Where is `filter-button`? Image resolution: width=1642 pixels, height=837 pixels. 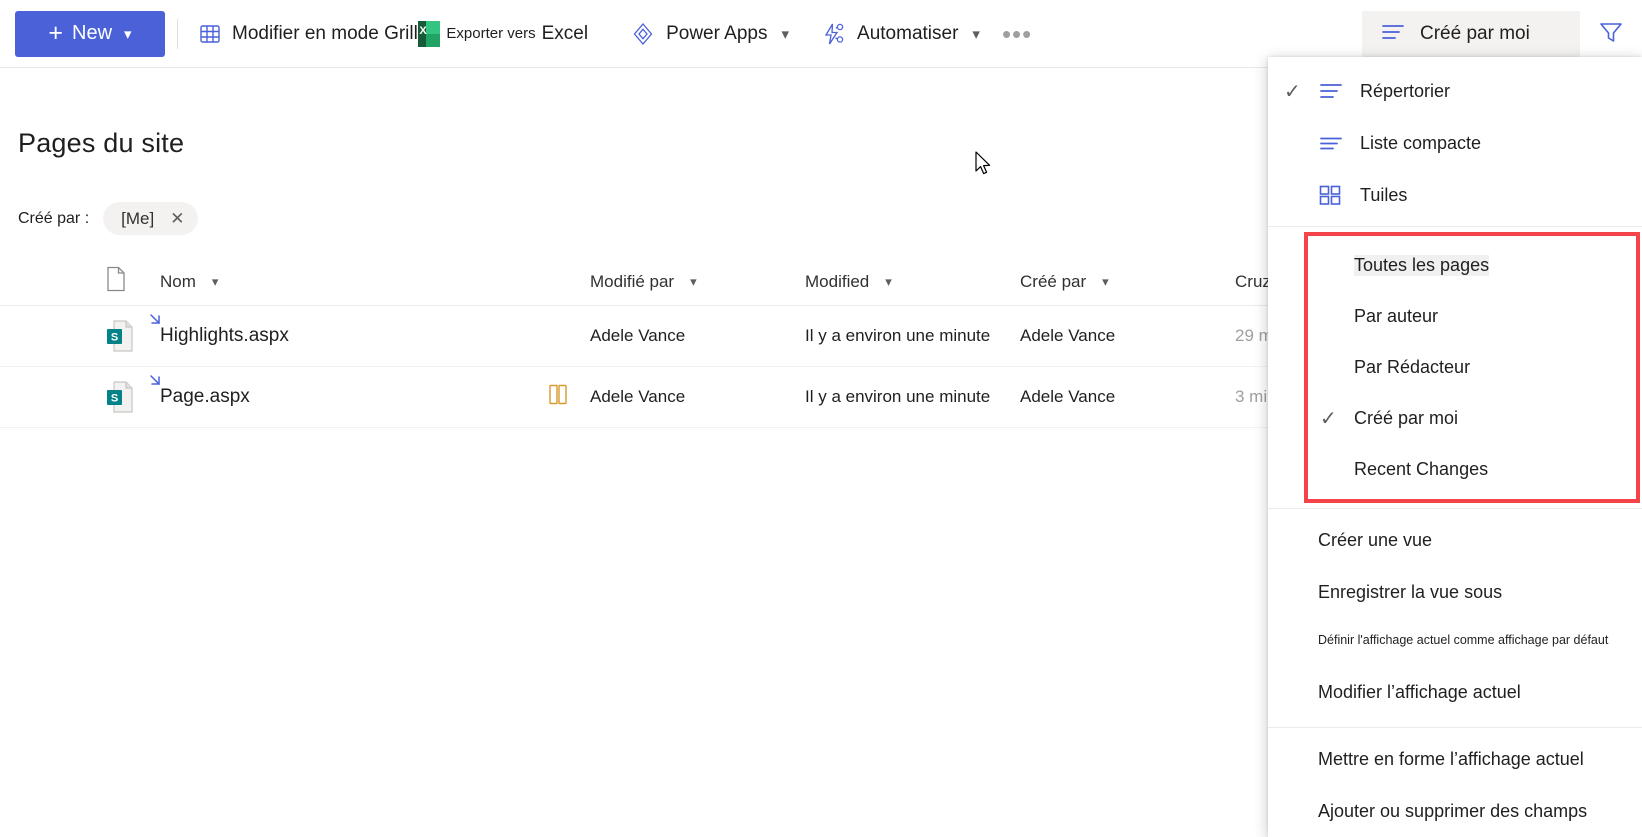 filter-button is located at coordinates (1611, 34).